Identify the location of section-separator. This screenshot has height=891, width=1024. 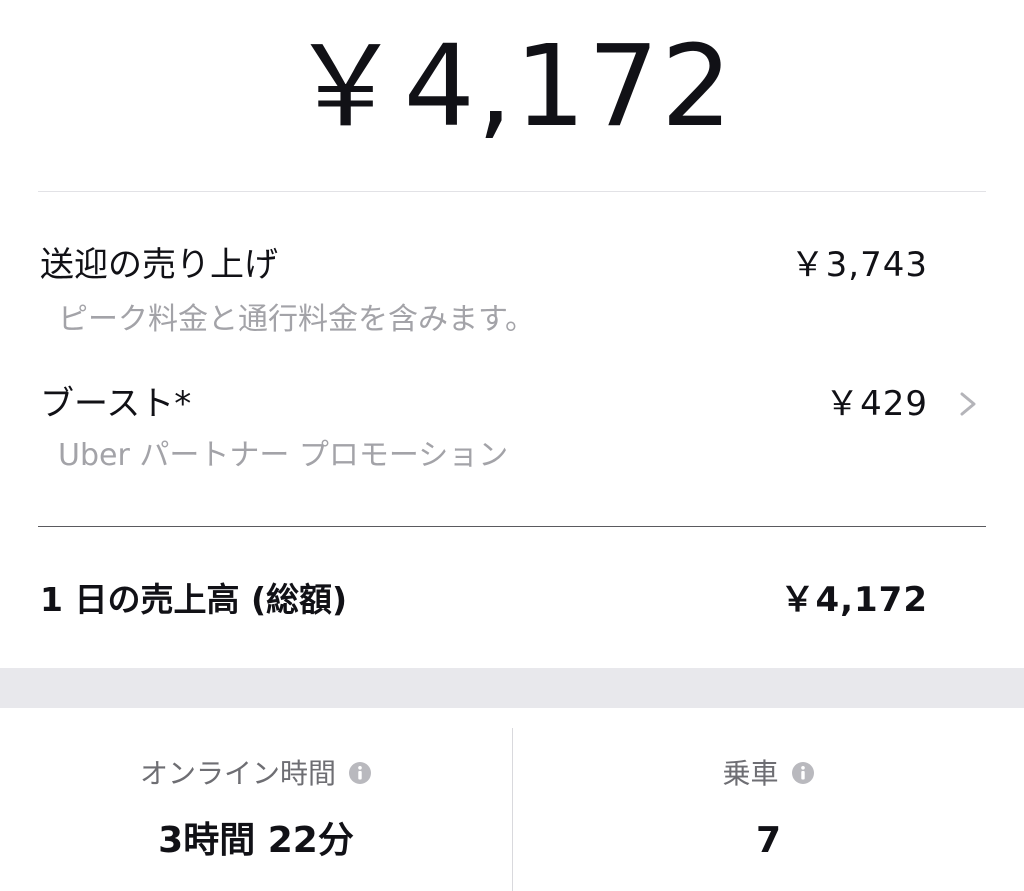
(512, 688).